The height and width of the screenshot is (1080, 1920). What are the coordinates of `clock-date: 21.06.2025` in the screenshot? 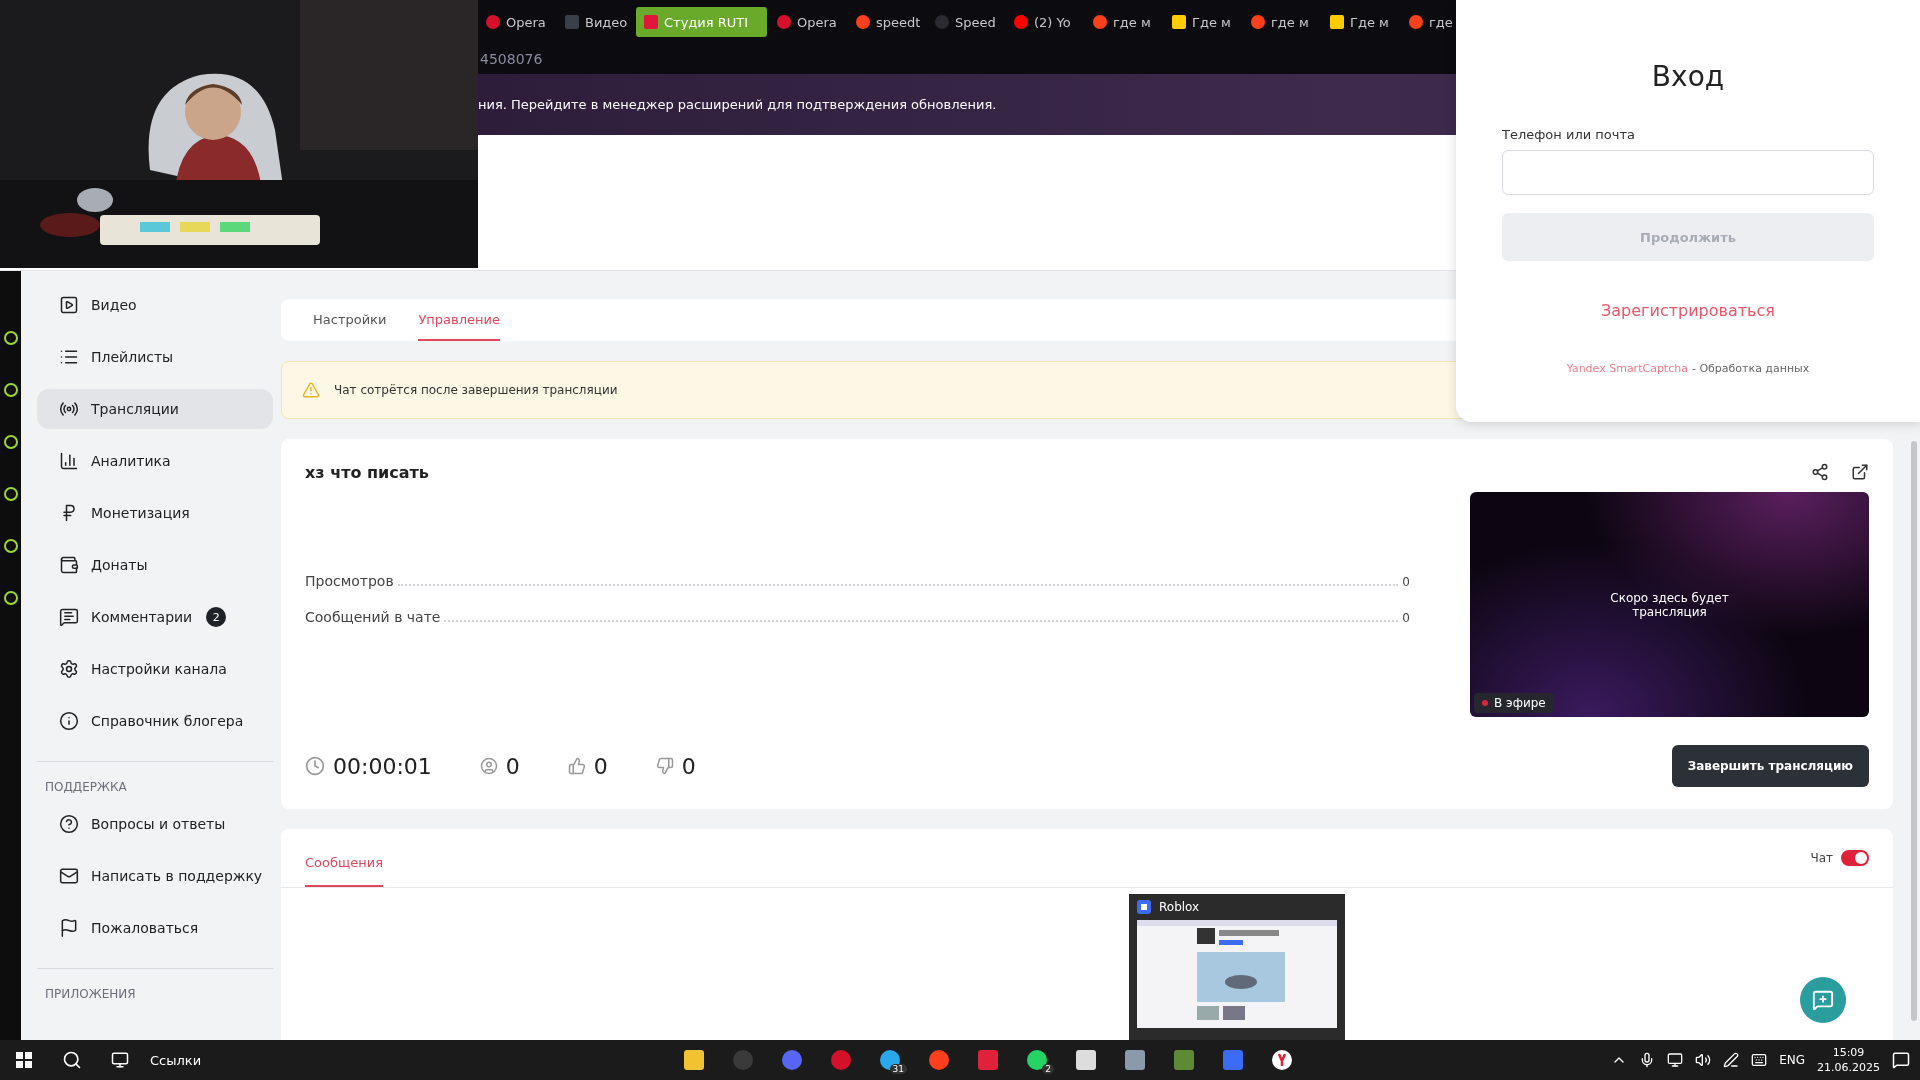 It's located at (1848, 1067).